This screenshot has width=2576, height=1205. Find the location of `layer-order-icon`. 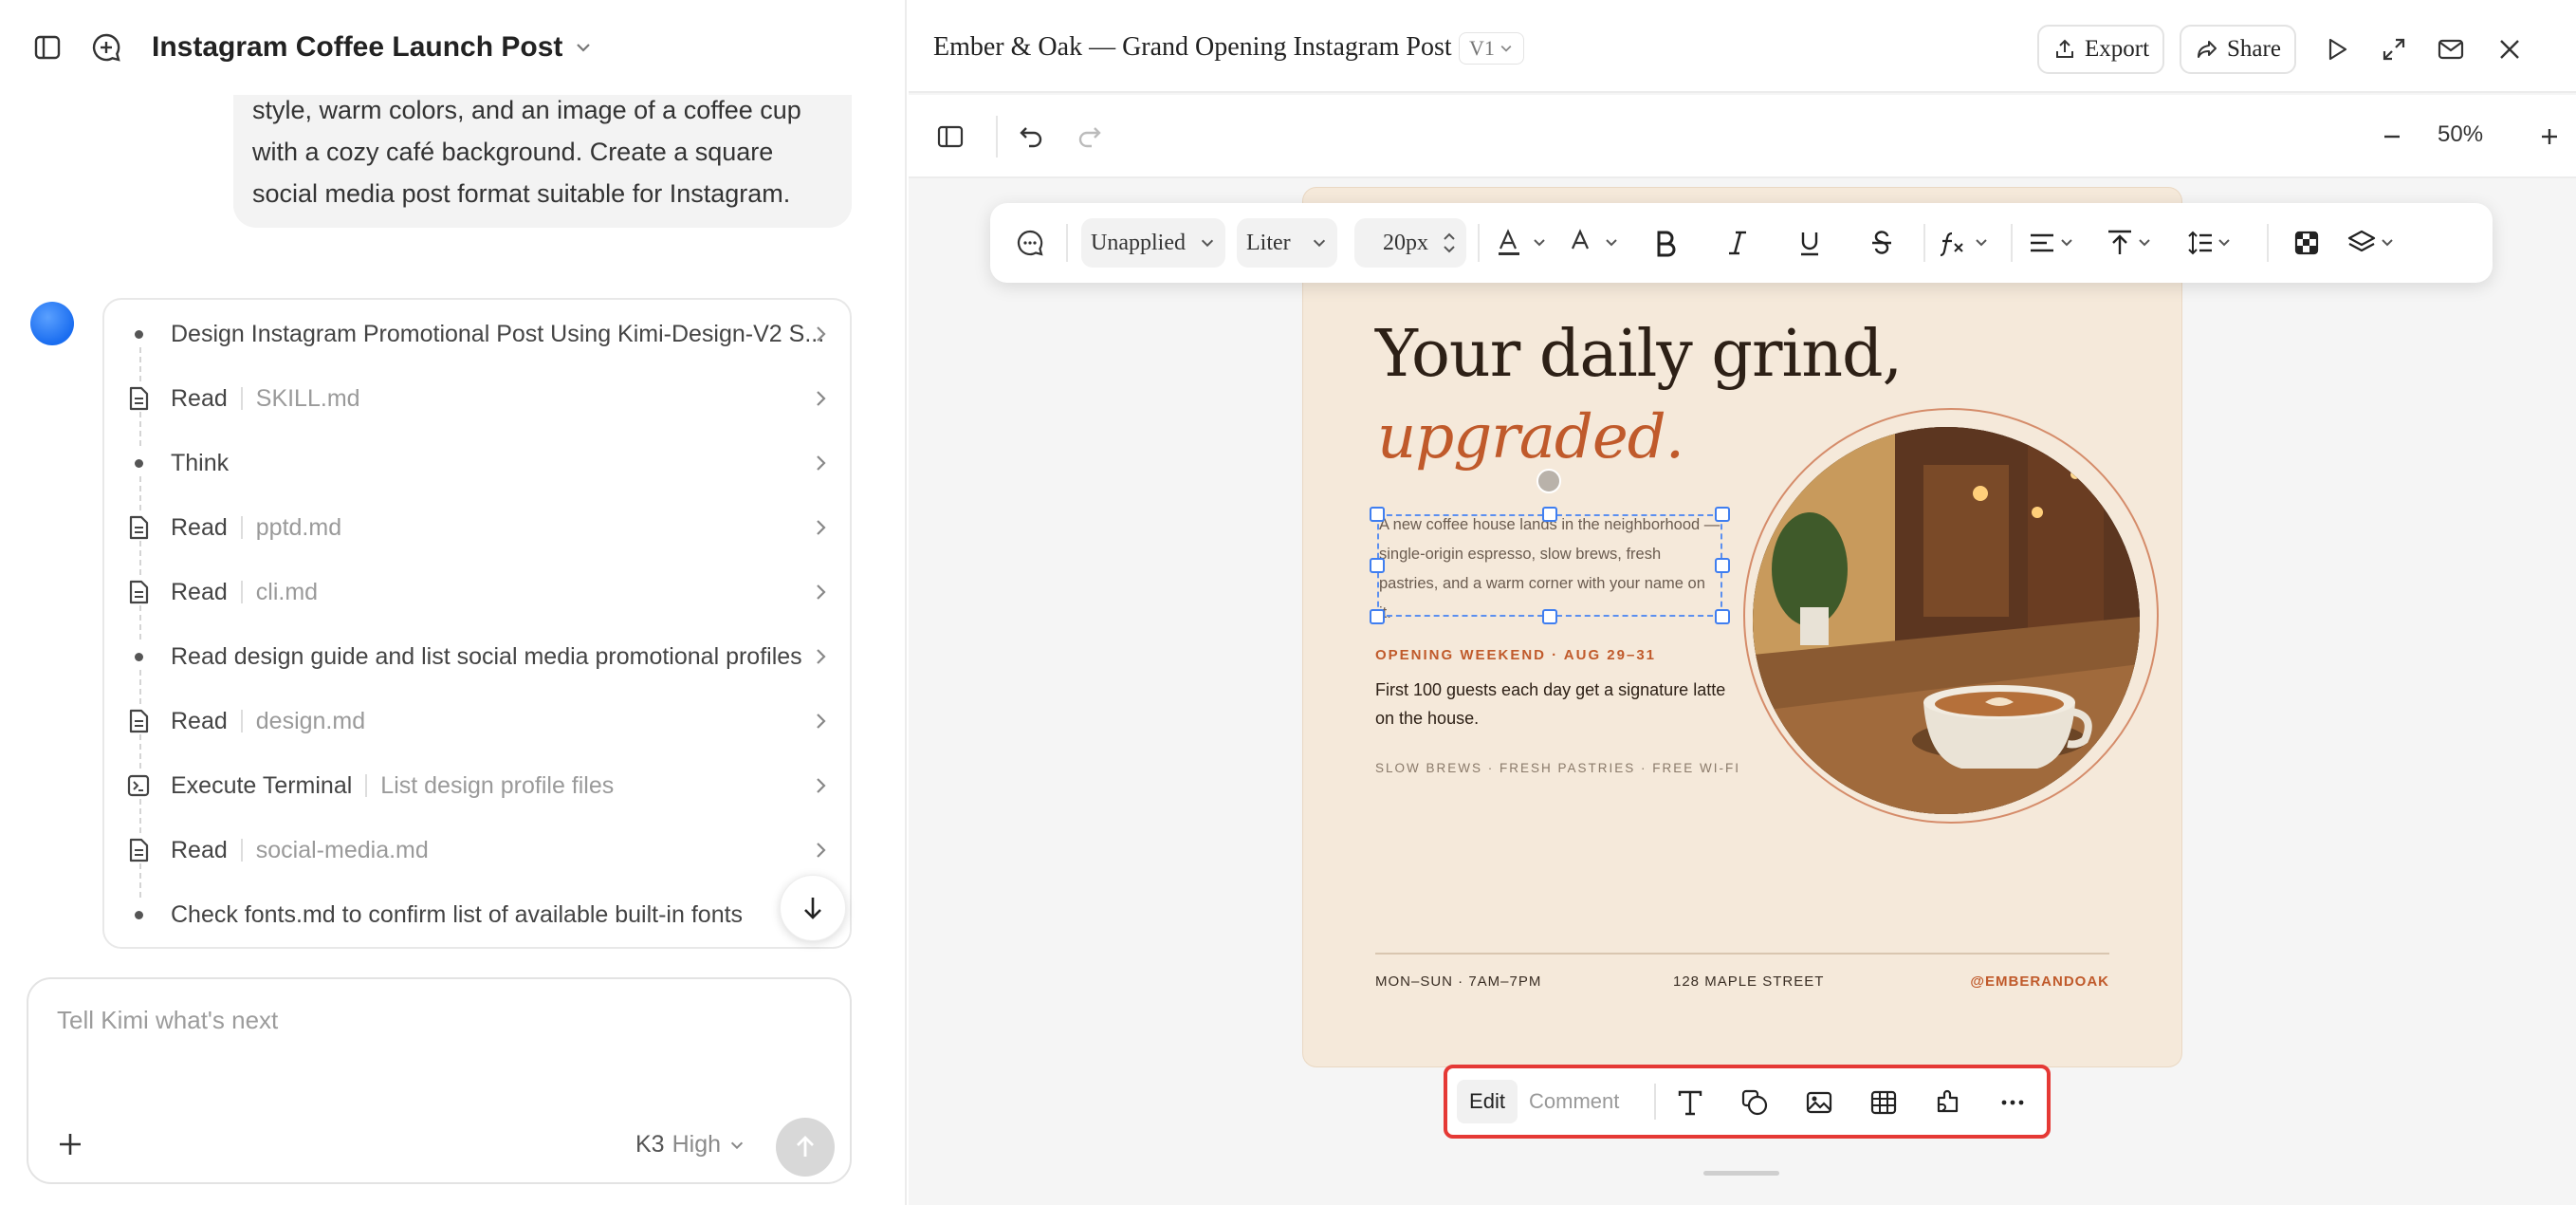

layer-order-icon is located at coordinates (2374, 243).